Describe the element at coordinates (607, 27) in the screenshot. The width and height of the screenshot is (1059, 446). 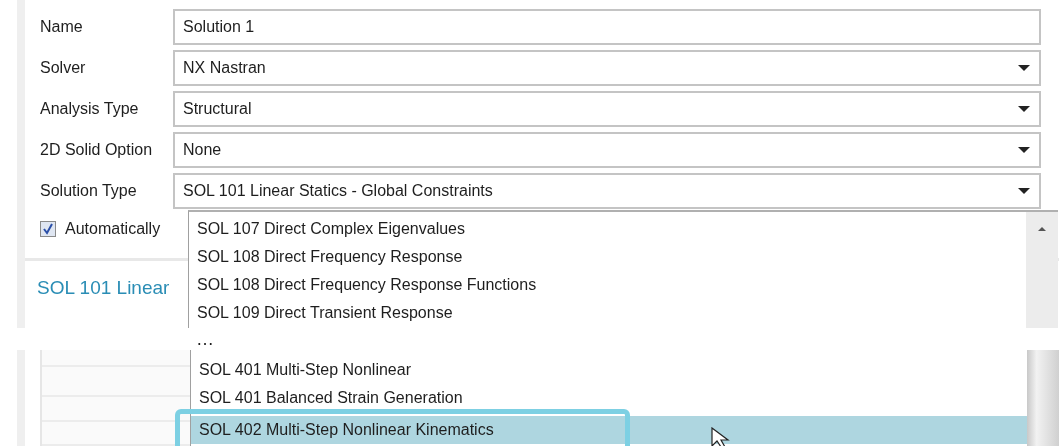
I see `input-field: Solution 1` at that location.